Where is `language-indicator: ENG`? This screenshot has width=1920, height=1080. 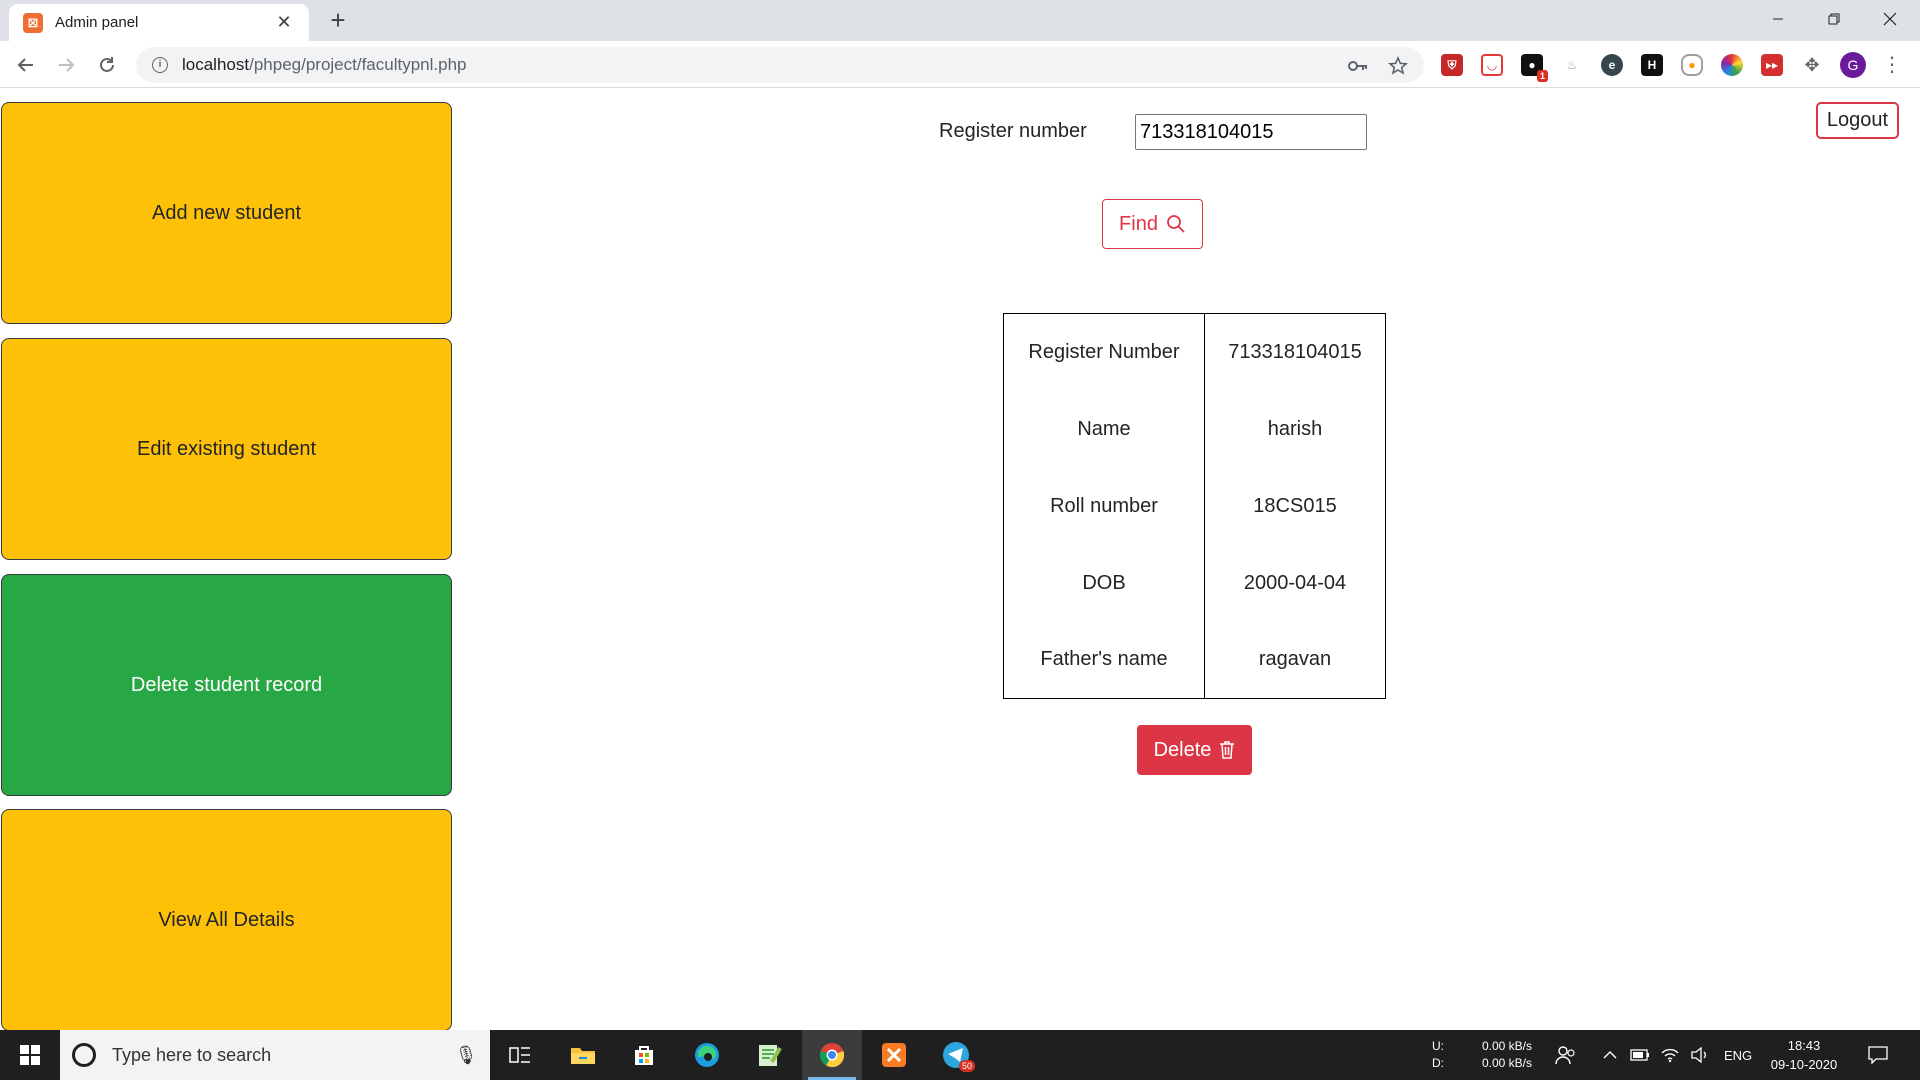 language-indicator: ENG is located at coordinates (1738, 1055).